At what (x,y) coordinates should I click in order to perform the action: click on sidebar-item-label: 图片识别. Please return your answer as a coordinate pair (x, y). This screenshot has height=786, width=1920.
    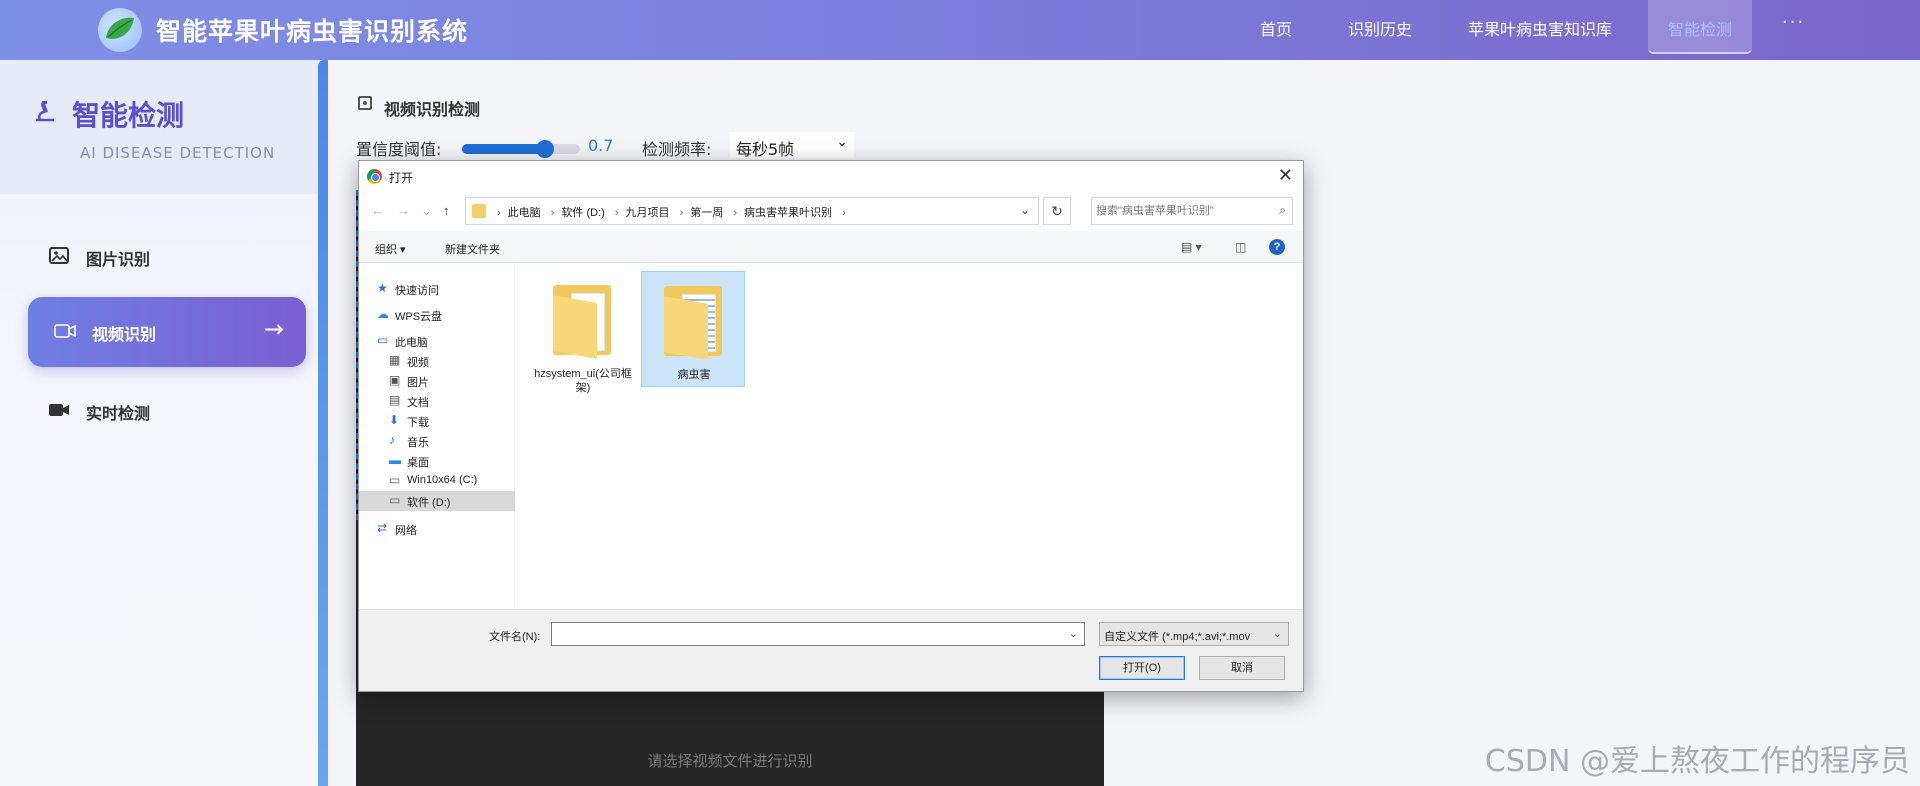
    Looking at the image, I should click on (118, 259).